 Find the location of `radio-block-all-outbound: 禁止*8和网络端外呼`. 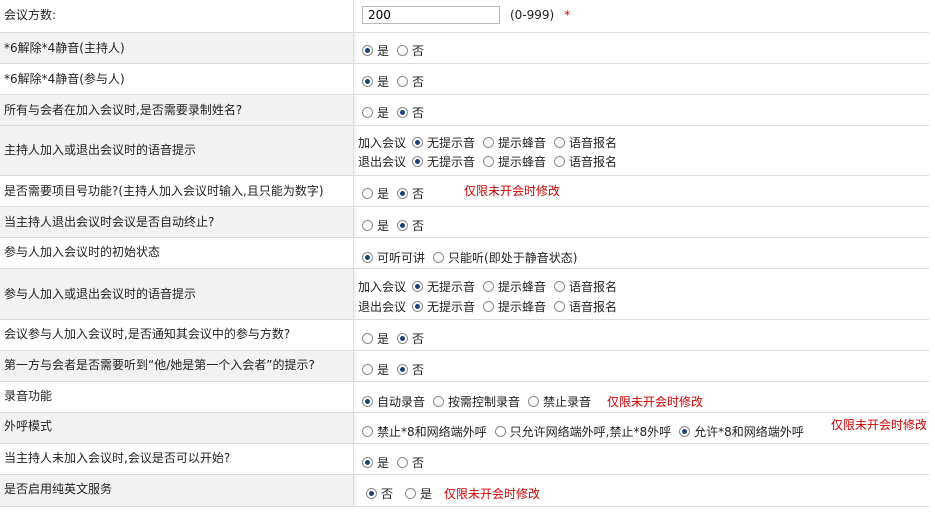

radio-block-all-outbound: 禁止*8和网络端外呼 is located at coordinates (424, 431).